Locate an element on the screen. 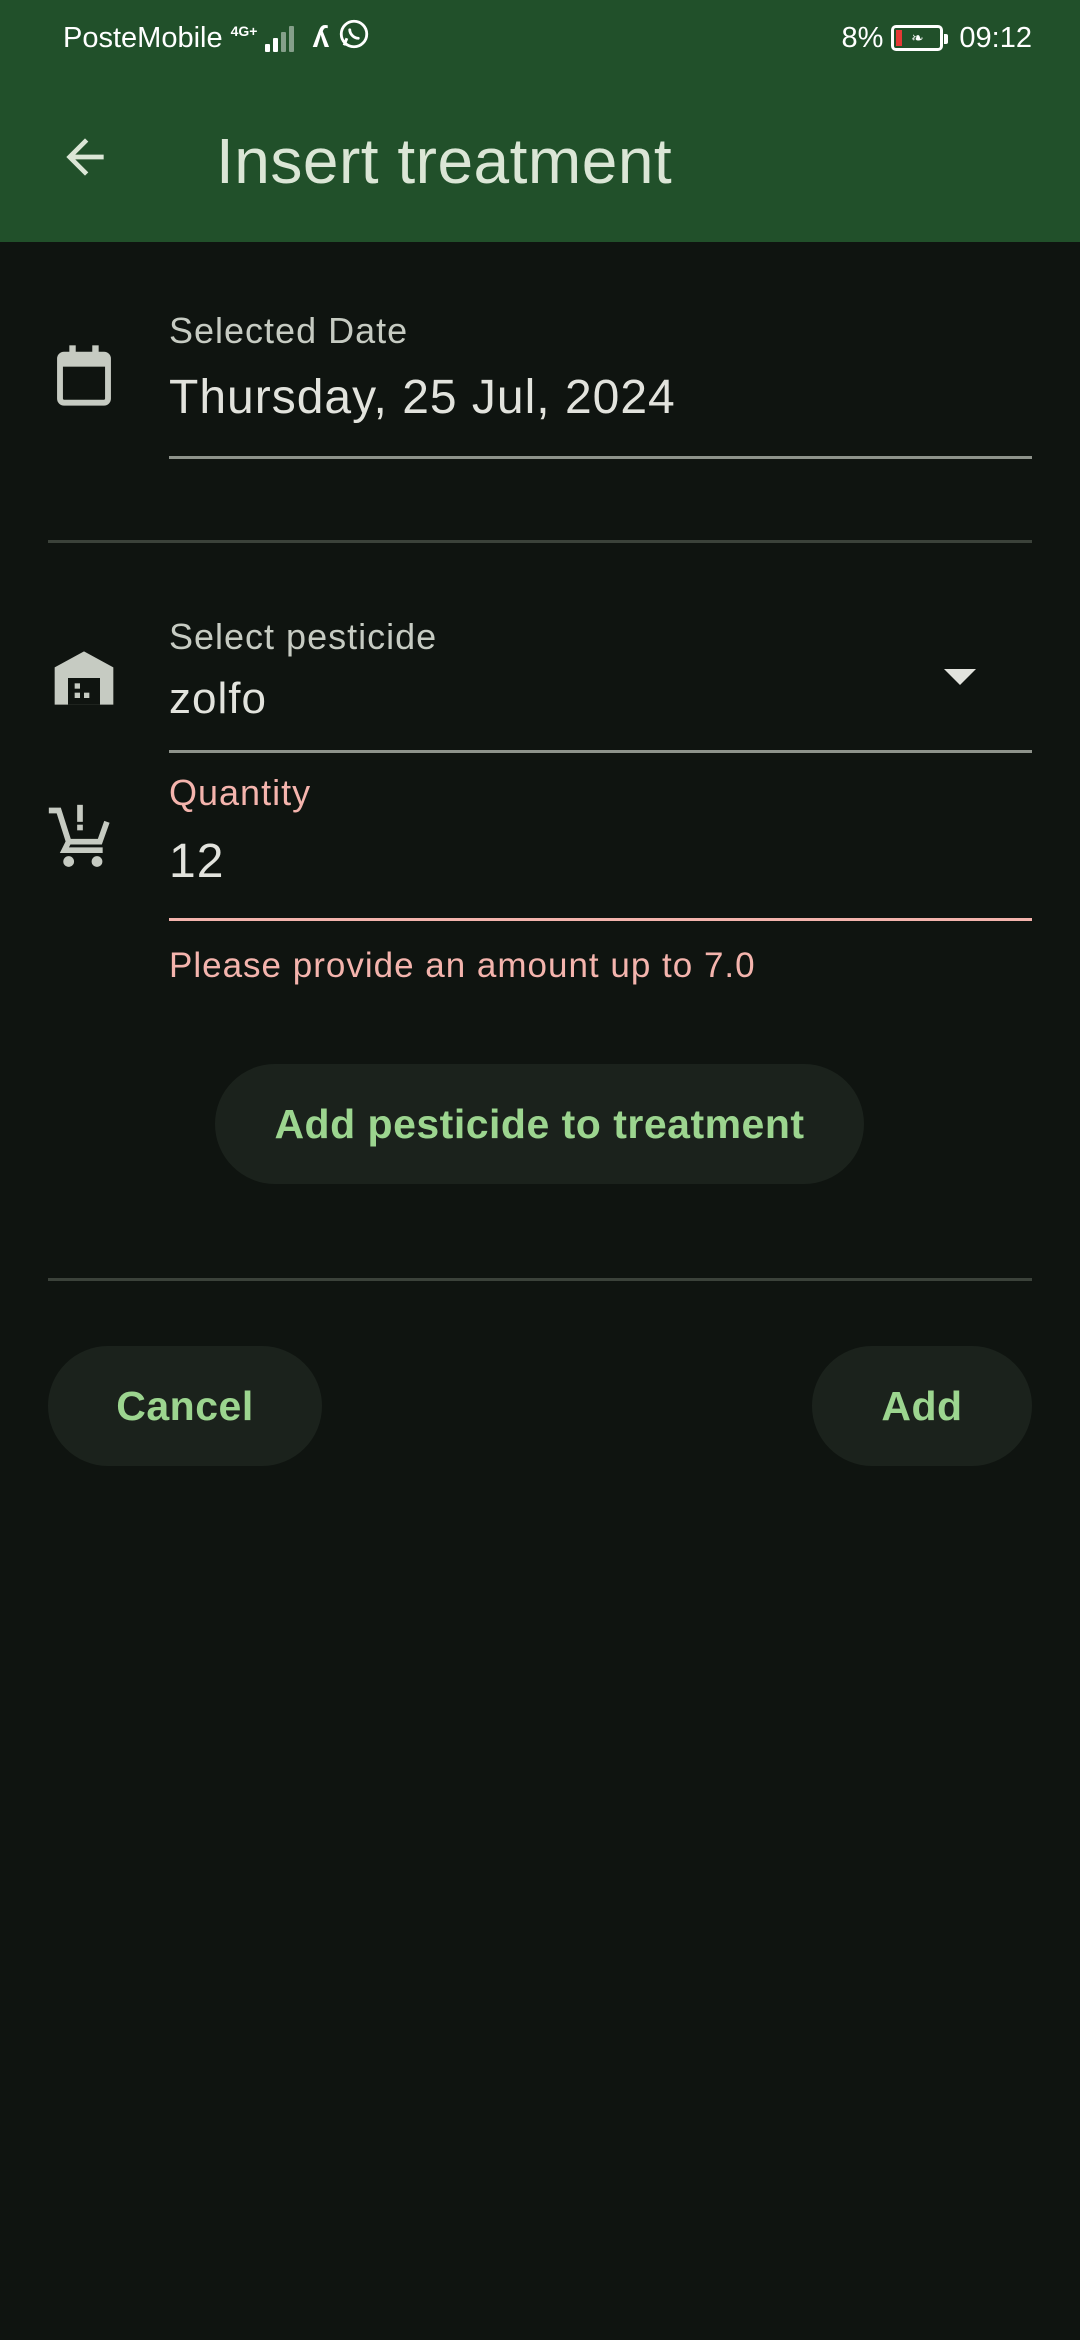 The image size is (1080, 2340). add-pesticide-button-label: Add pesticide to treatment is located at coordinates (539, 1123).